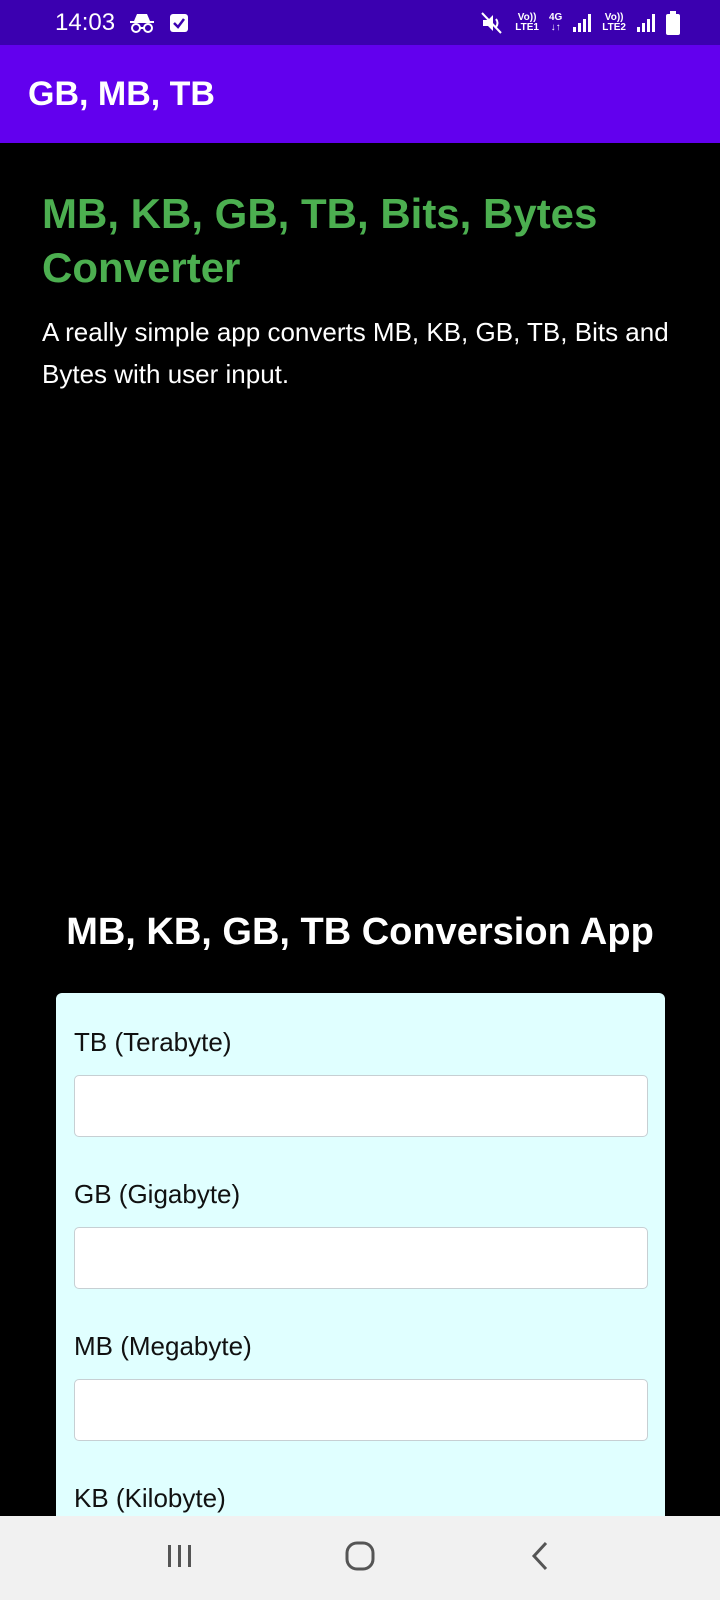 This screenshot has height=1600, width=720. I want to click on navigation-bar, so click(360, 1558).